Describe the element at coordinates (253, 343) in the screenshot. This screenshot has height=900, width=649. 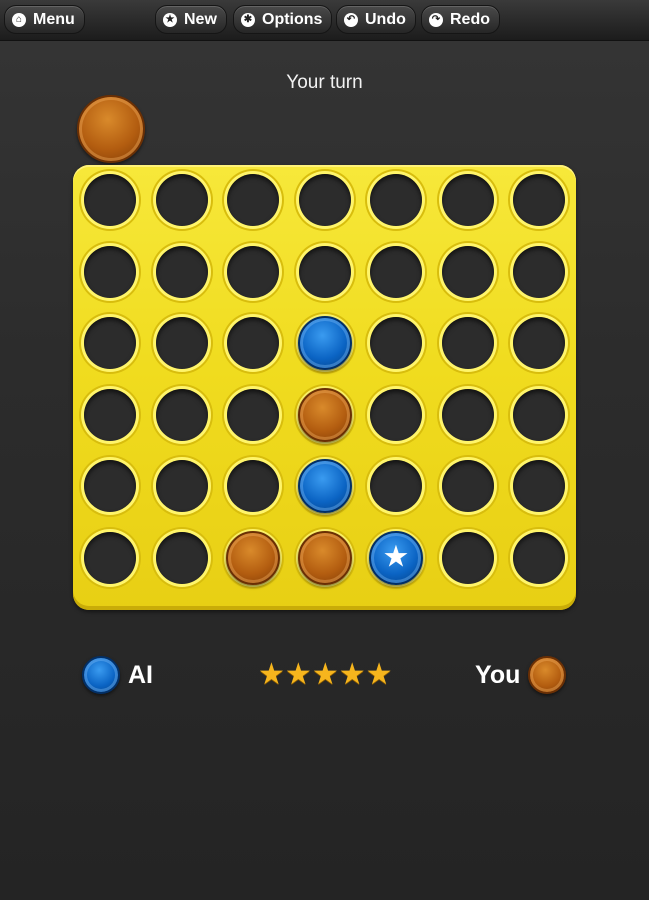
I see `board-slot-r3-c3` at that location.